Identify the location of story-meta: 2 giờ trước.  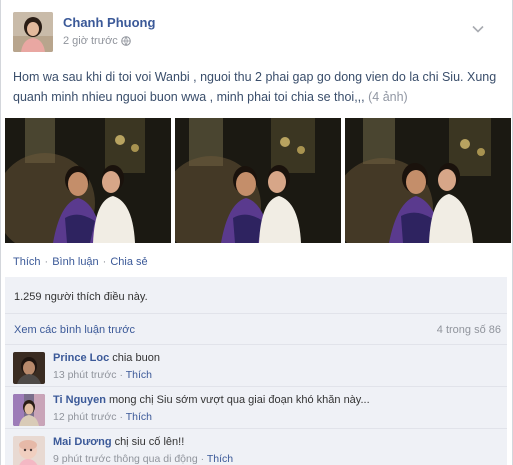
(97, 41).